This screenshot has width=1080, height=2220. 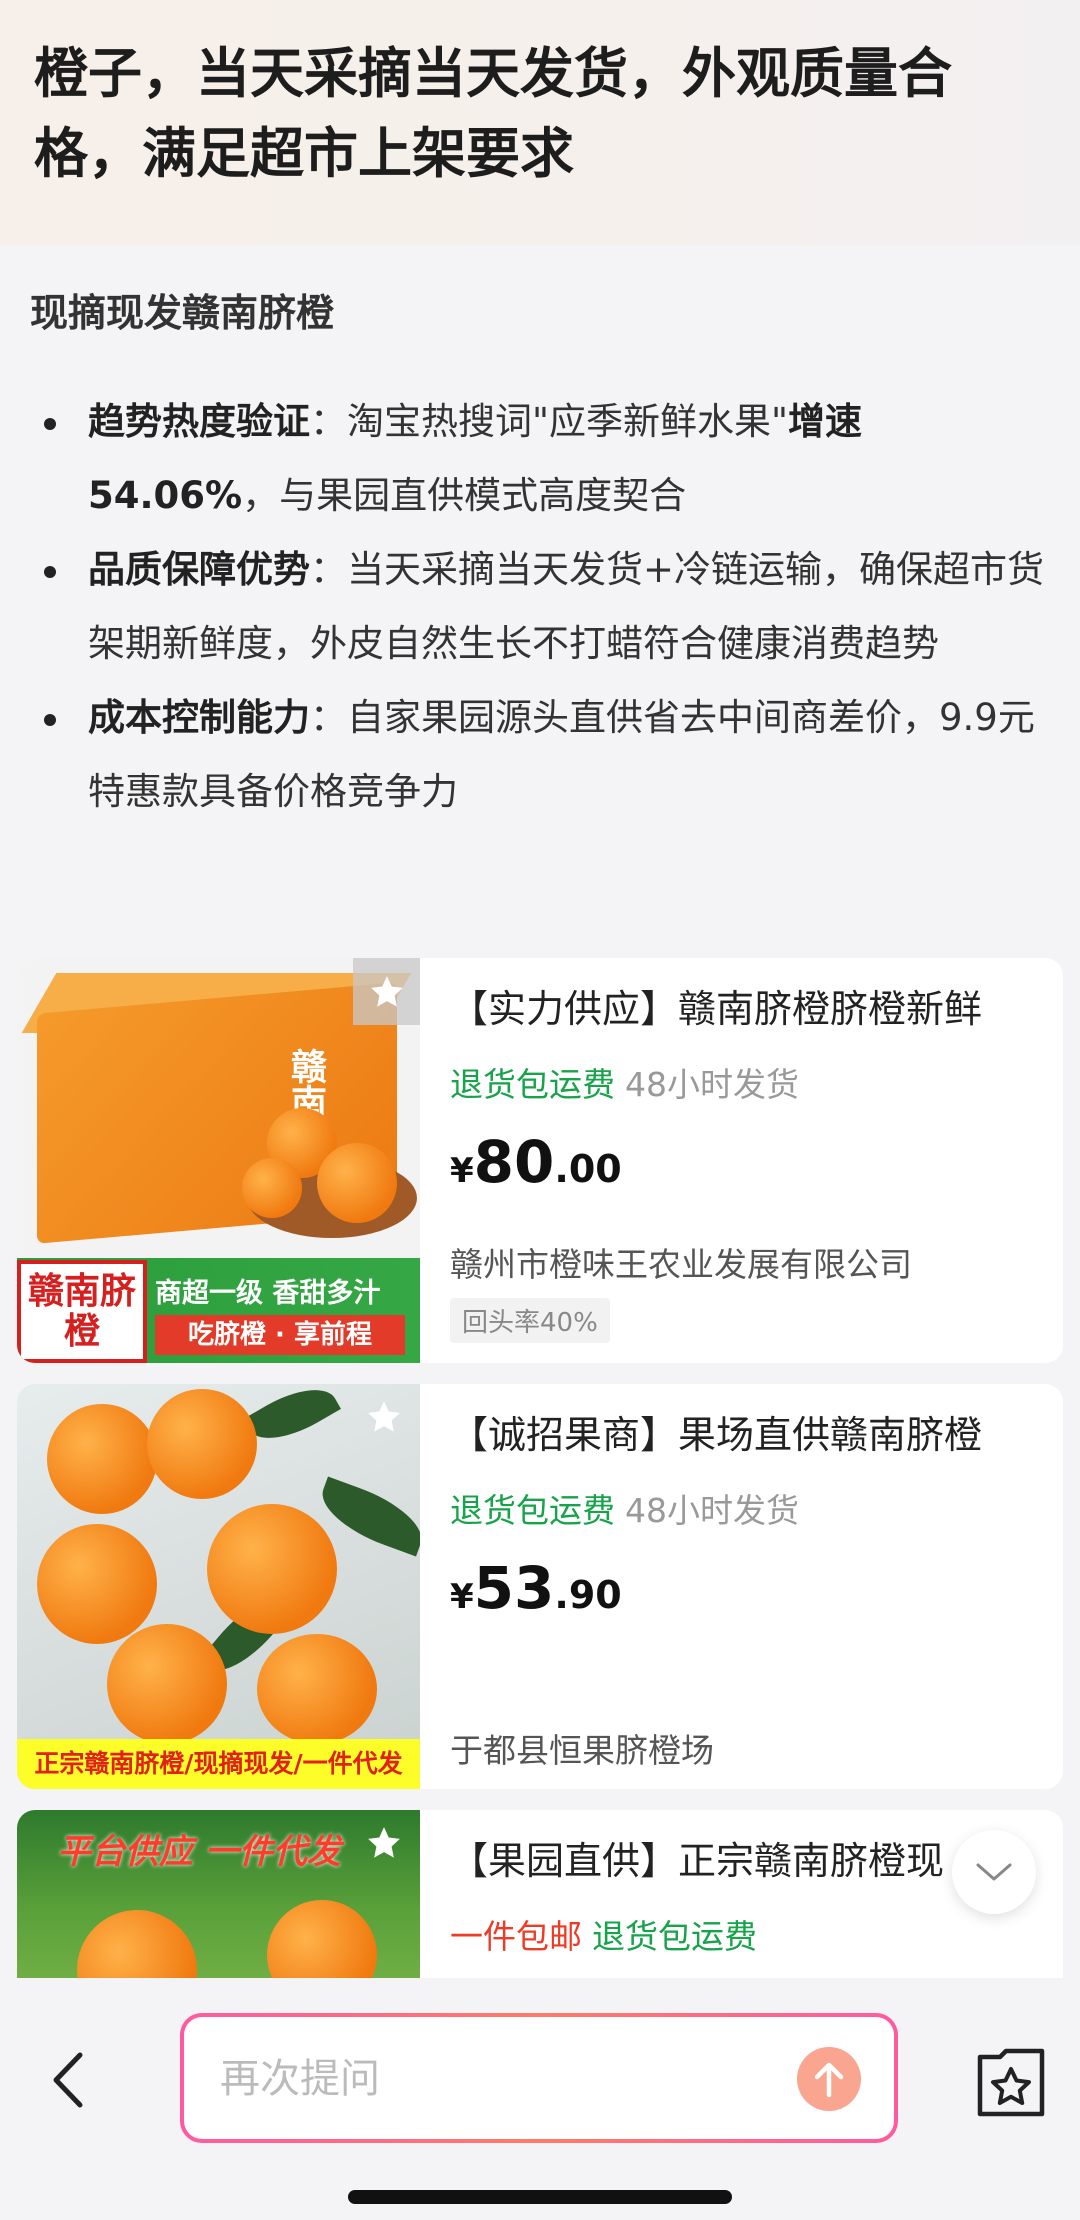 What do you see at coordinates (540, 755) in the screenshot?
I see `summary-point: 成本控制能力：自家果园源头直供省去中间商差价，9.9元特惠款具备价格竞争力` at bounding box center [540, 755].